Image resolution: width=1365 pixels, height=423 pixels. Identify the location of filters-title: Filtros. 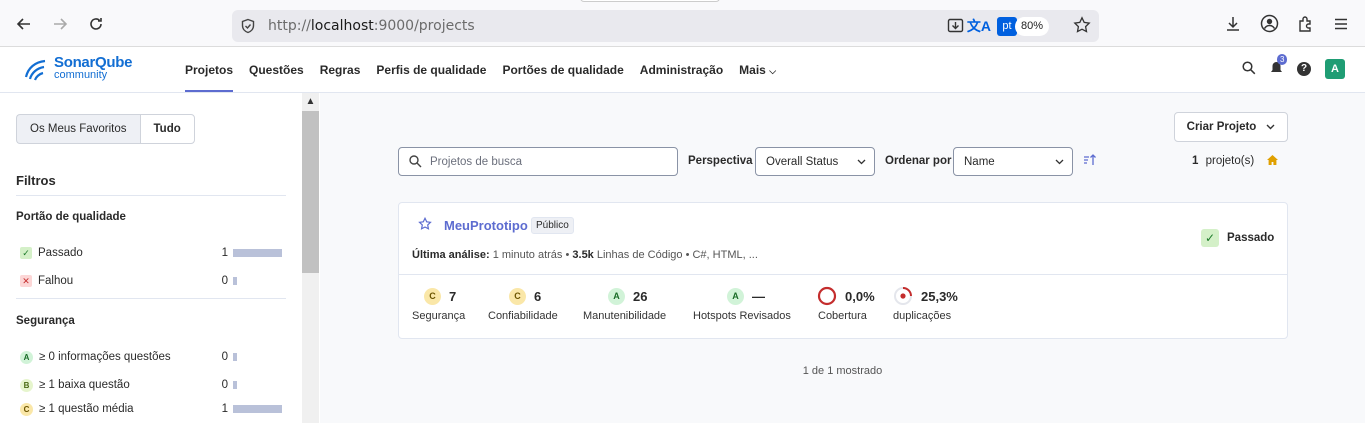
(36, 180).